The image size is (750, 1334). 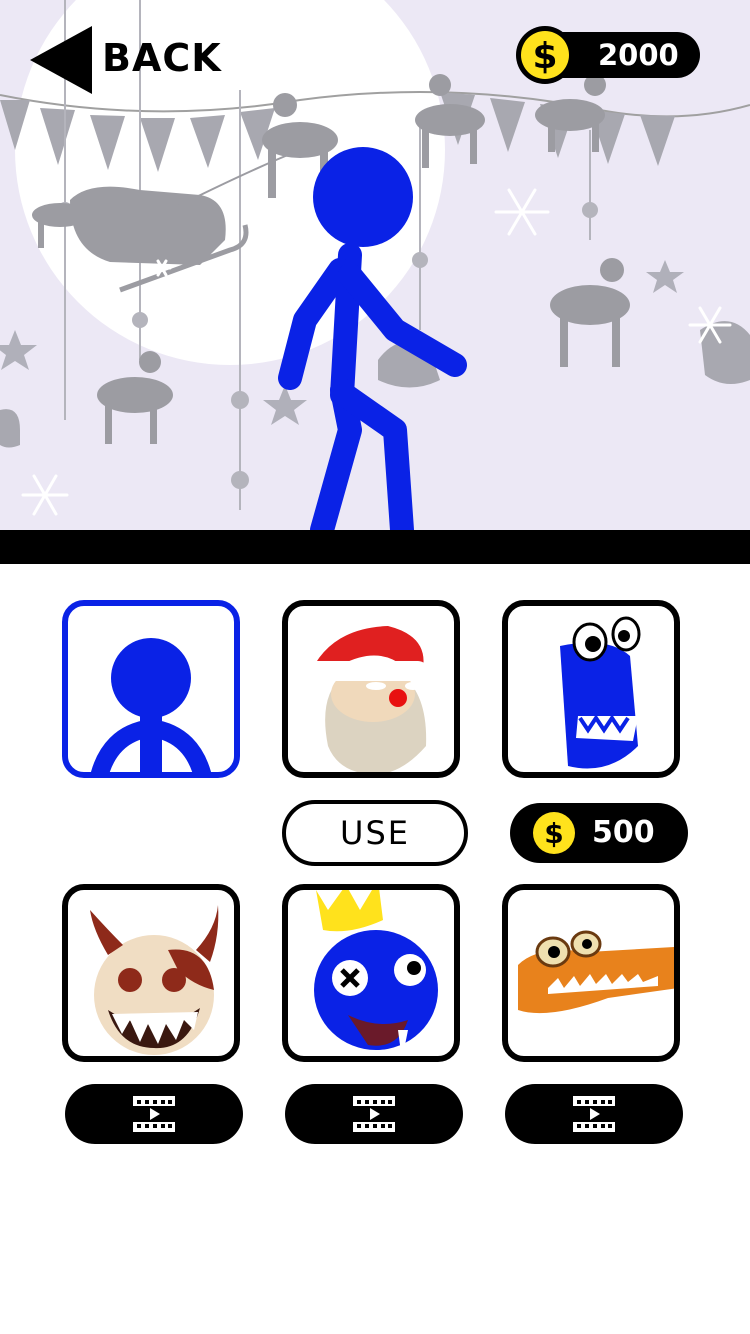 I want to click on coin-balance: $ 2000, so click(x=609, y=55).